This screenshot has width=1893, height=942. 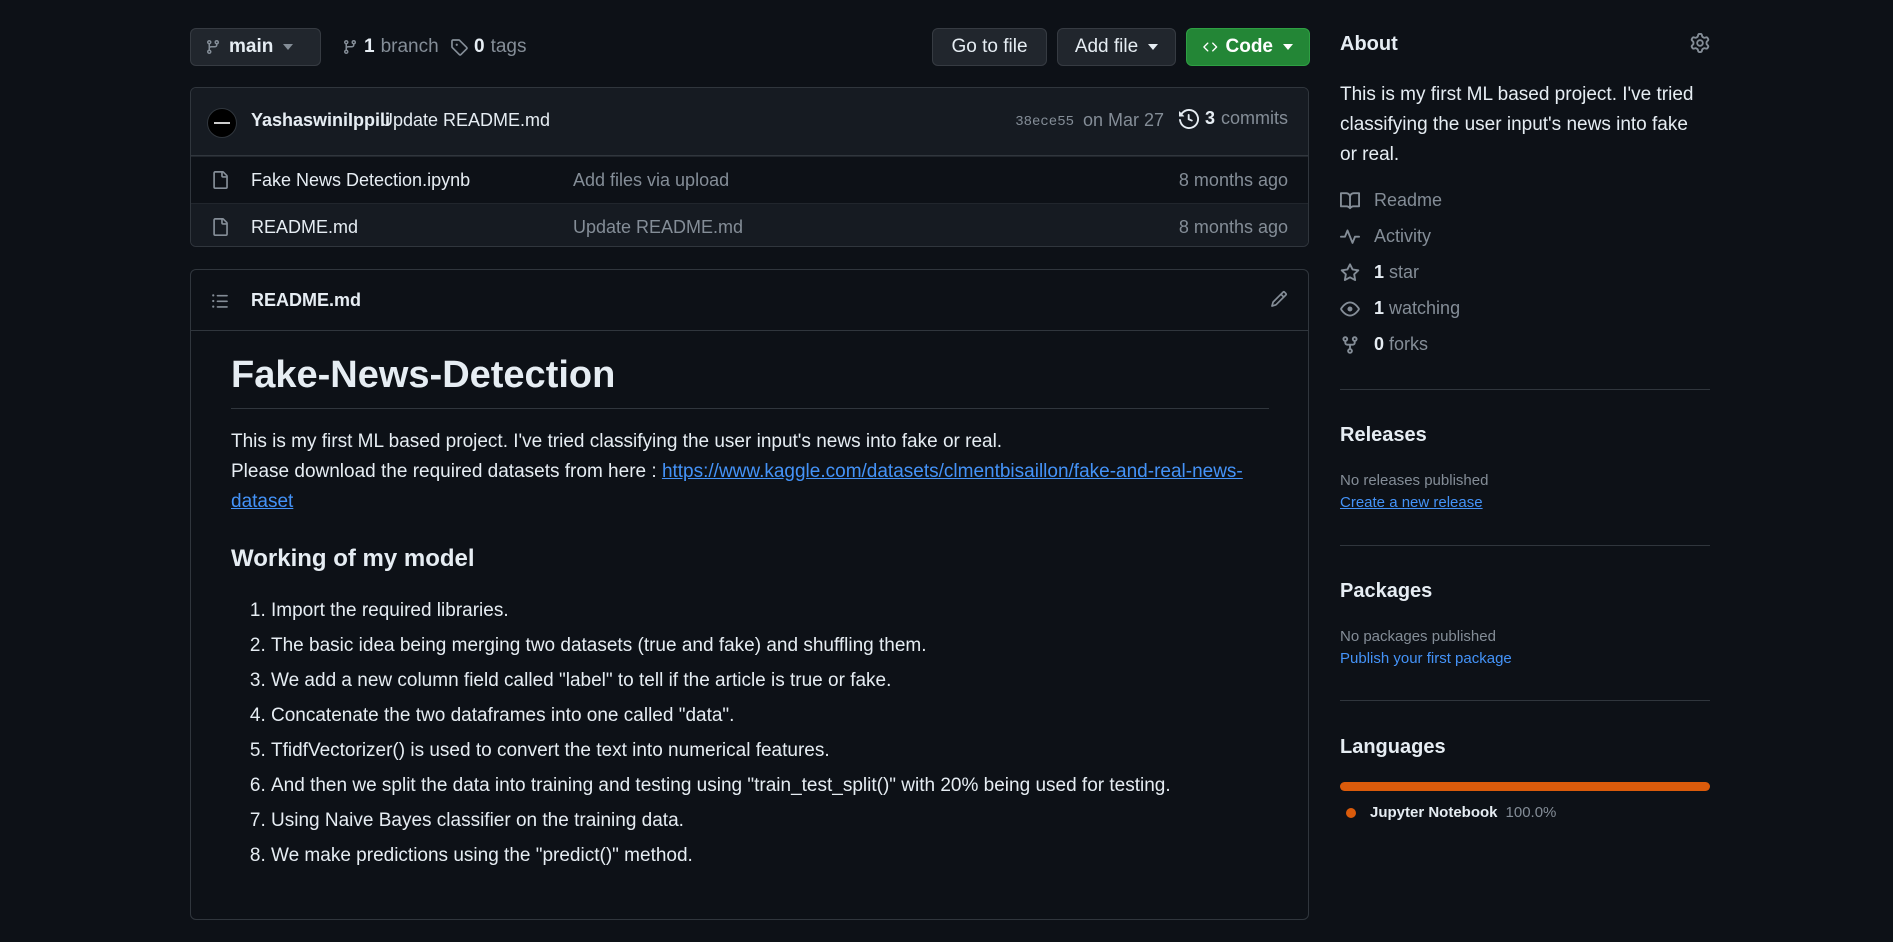 I want to click on language-color-dot, so click(x=1351, y=812).